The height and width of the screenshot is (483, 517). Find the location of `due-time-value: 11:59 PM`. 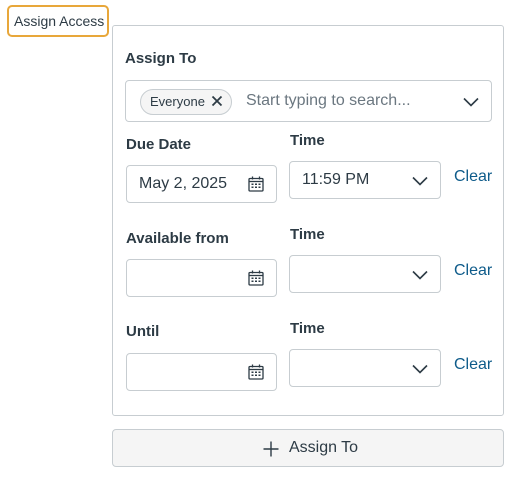

due-time-value: 11:59 PM is located at coordinates (336, 179).